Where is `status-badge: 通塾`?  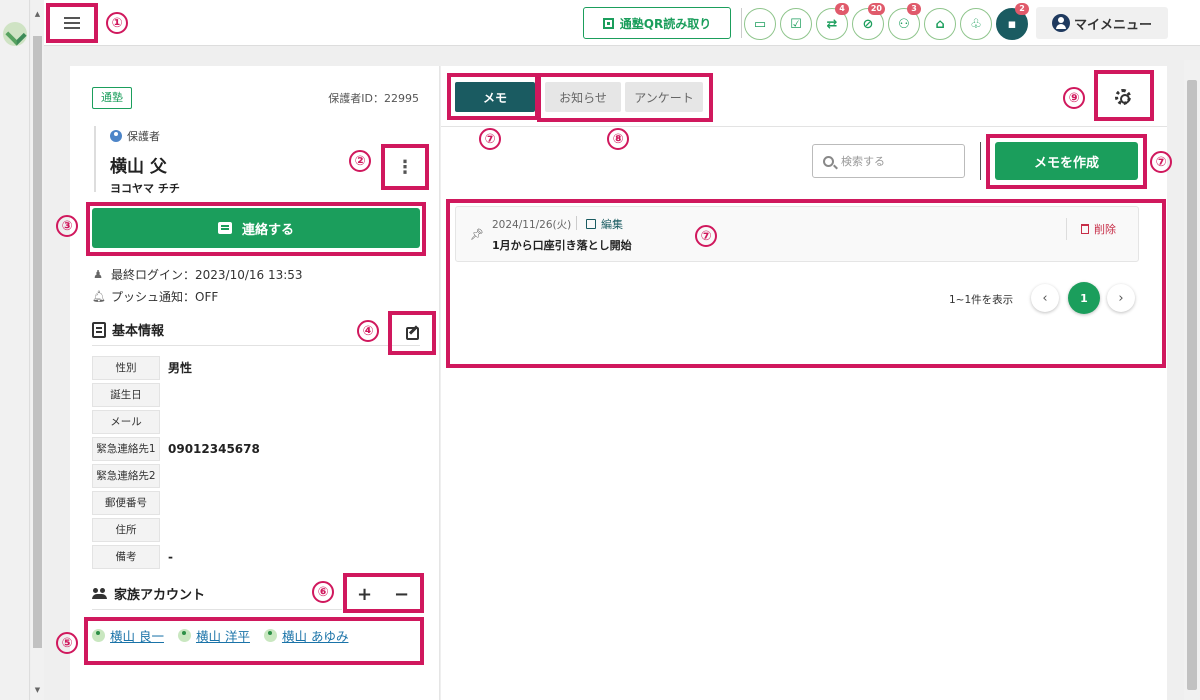
status-badge: 通塾 is located at coordinates (112, 98).